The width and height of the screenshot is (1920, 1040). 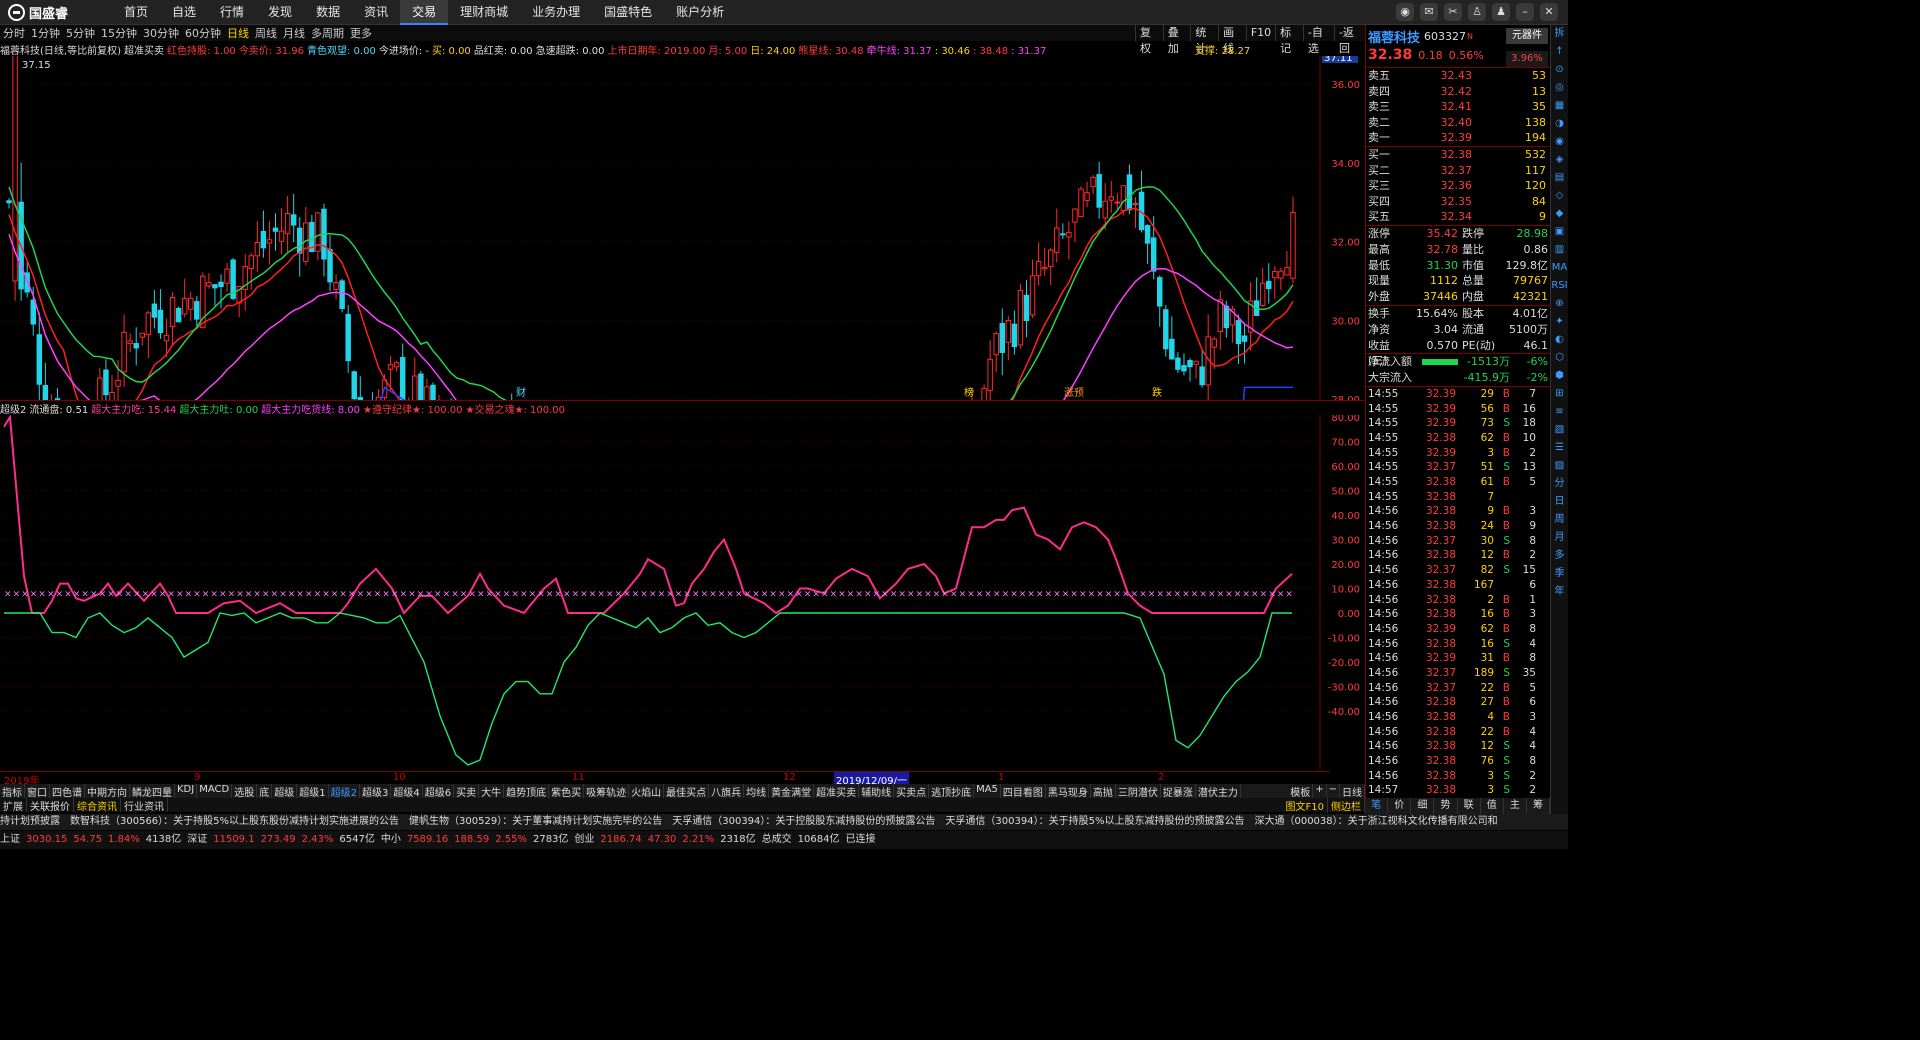 I want to click on news-item: 持计划预披露, so click(x=30, y=821).